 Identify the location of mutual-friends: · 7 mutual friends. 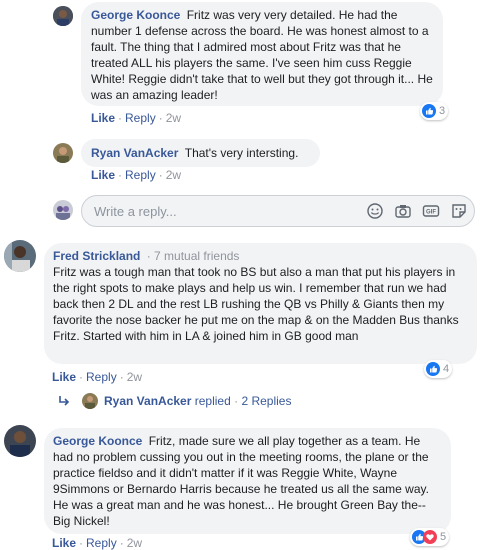
(193, 256).